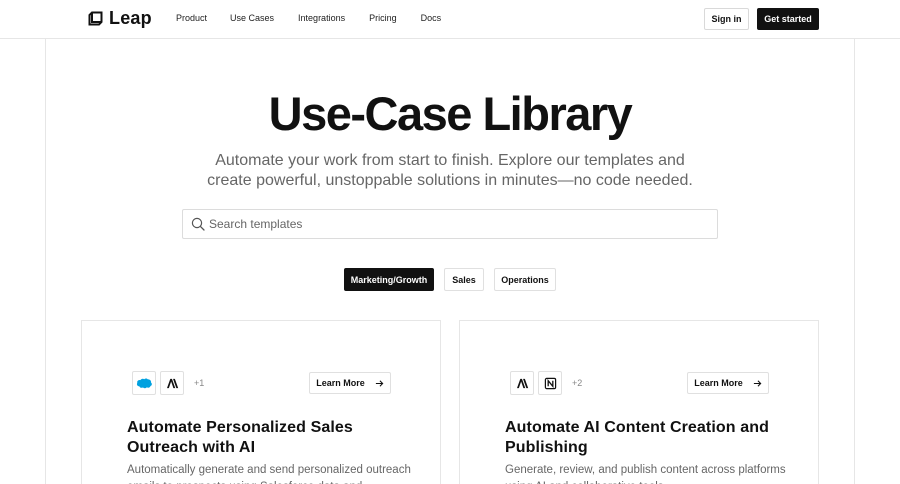  I want to click on search-box, so click(450, 224).